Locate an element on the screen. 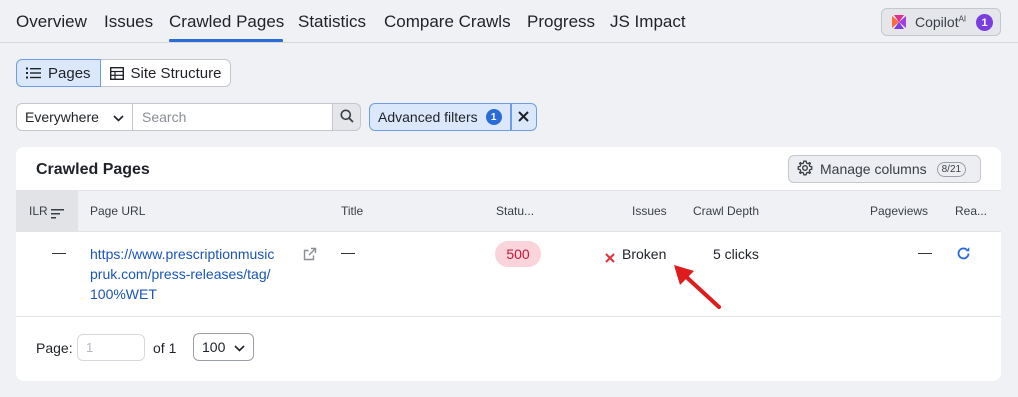 The width and height of the screenshot is (1018, 397). total-pages-label: of 1 is located at coordinates (165, 348).